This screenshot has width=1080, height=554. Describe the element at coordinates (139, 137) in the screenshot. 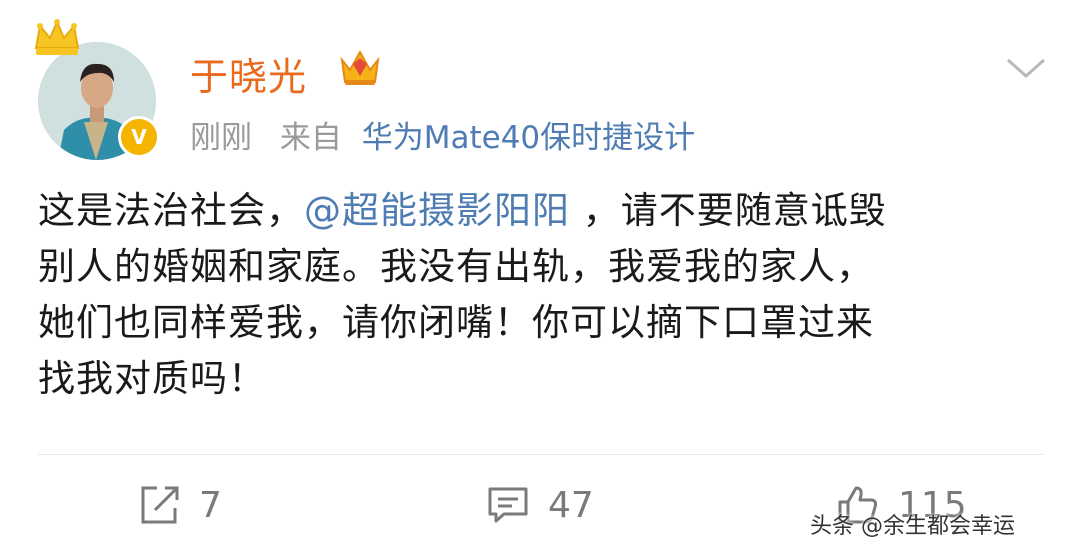

I see `verified-icon: V` at that location.